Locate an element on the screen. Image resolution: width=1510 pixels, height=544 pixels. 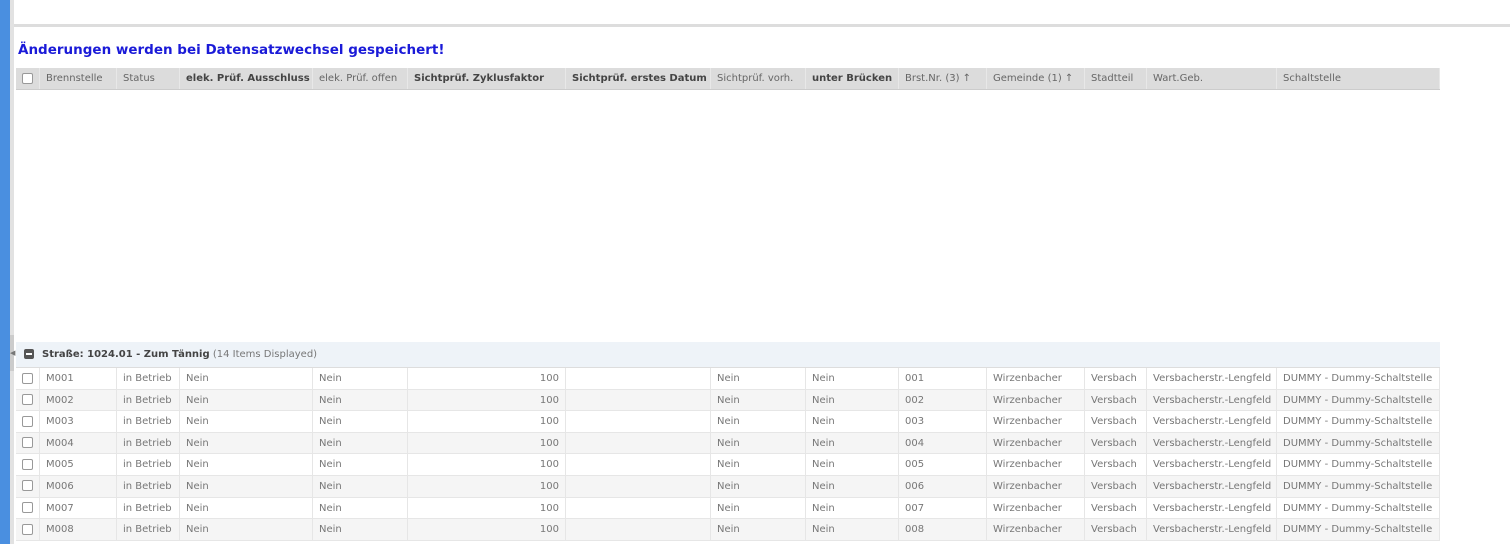
column-header: Stadtteil is located at coordinates (1116, 78).